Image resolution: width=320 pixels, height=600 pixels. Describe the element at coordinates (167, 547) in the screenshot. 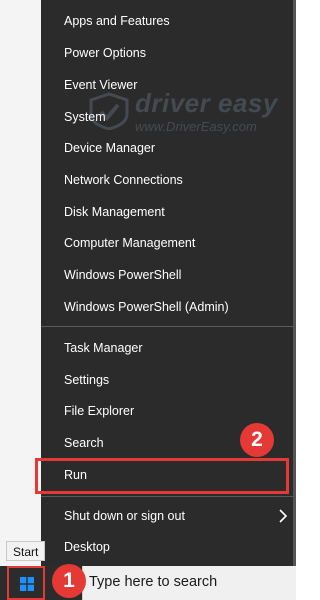

I see `menu-item-desktop: Desktop` at that location.